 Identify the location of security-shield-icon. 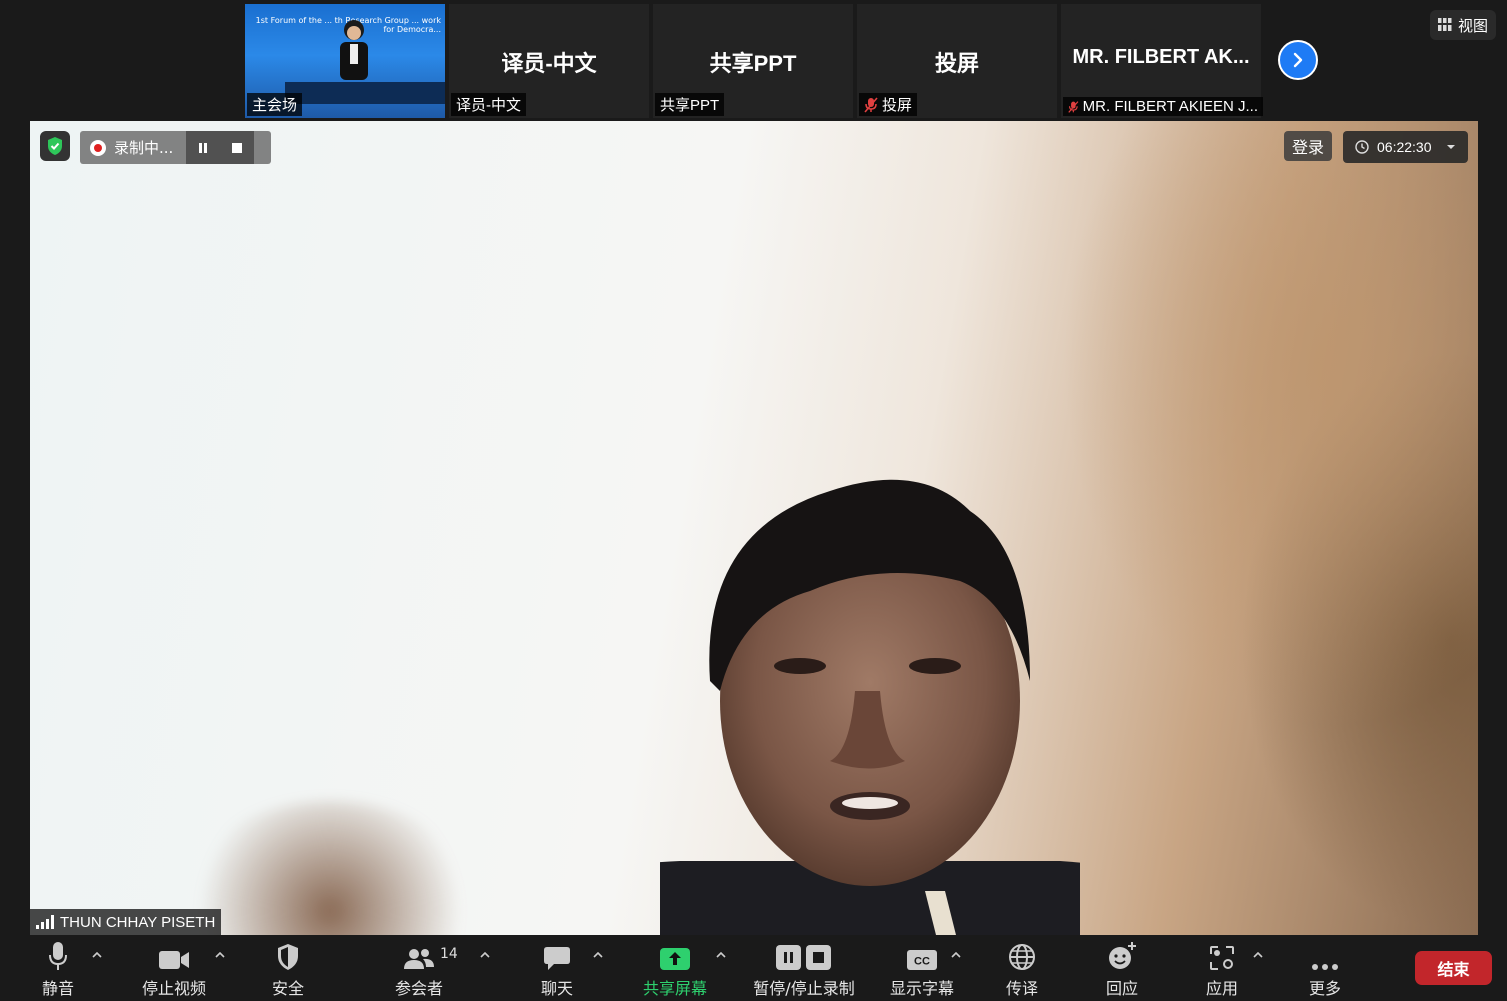
(55, 146).